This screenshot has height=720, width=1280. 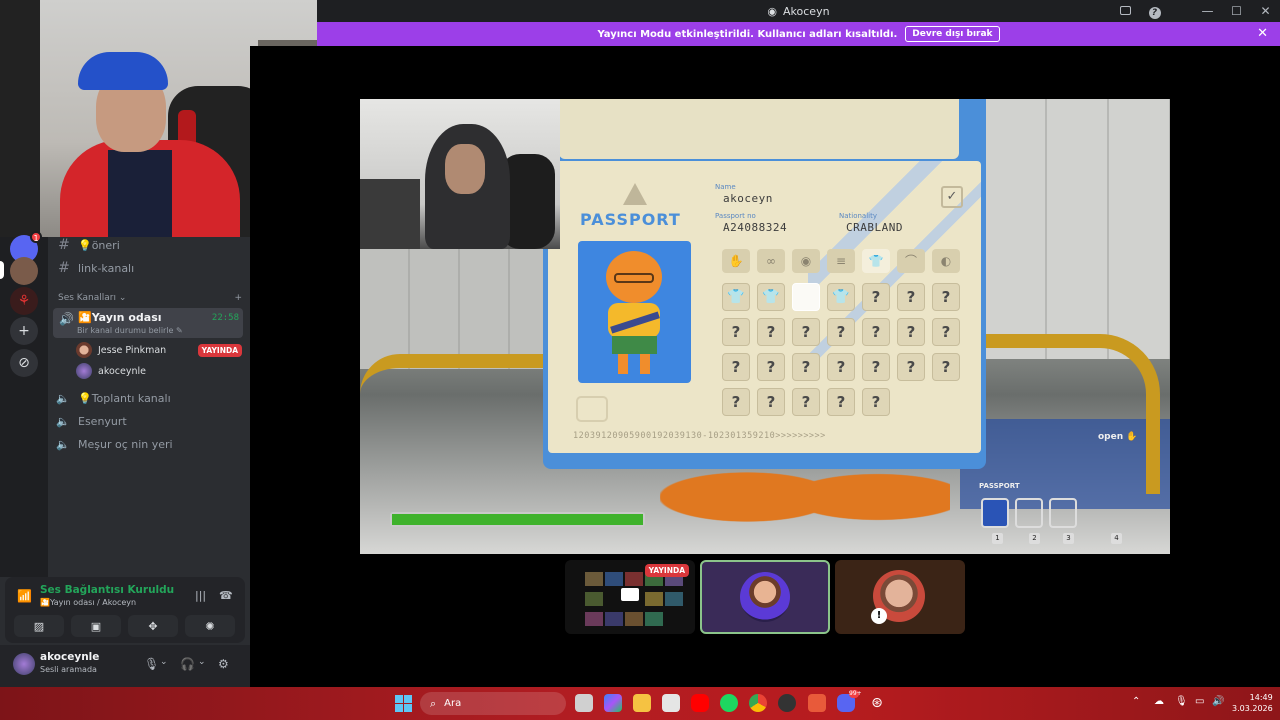 I want to click on shirt-tab-icon: 👕, so click(x=876, y=261).